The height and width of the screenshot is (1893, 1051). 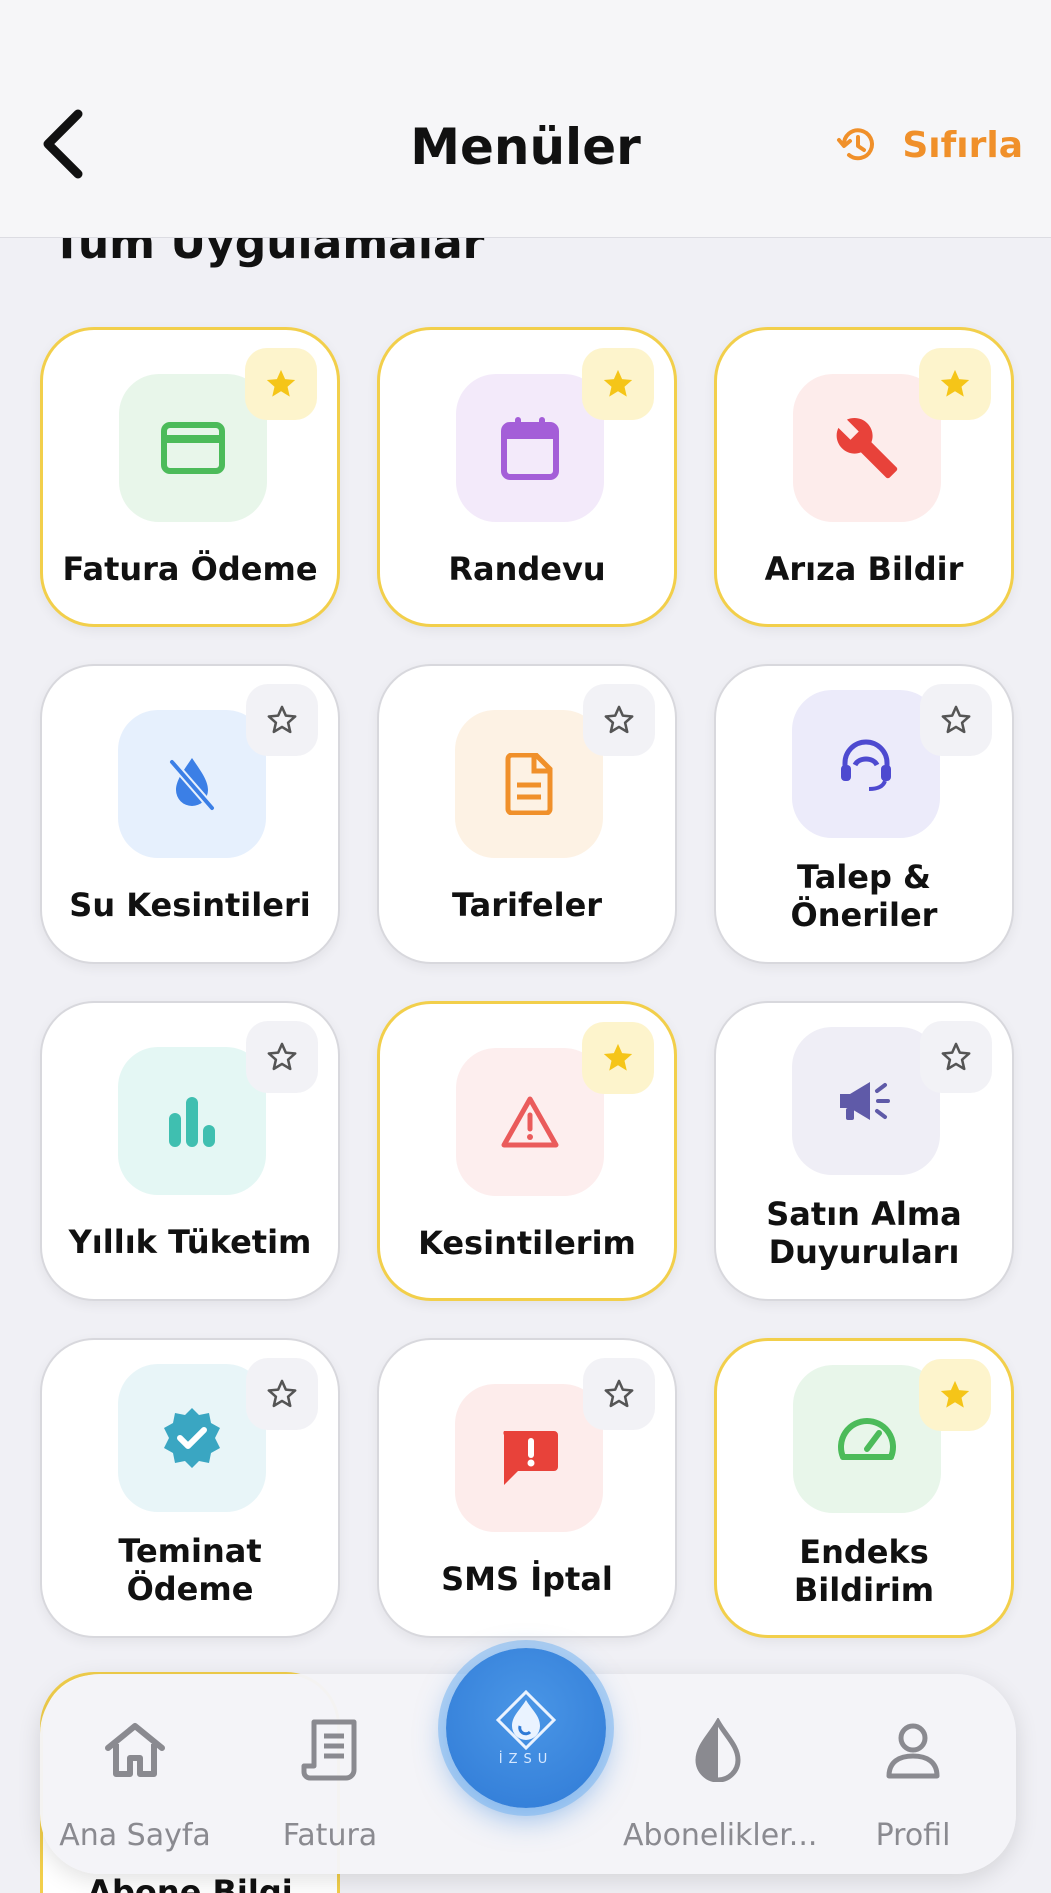 I want to click on card-satin-alma-duyurulari: Satın Alma Duyuruları, so click(x=864, y=1151).